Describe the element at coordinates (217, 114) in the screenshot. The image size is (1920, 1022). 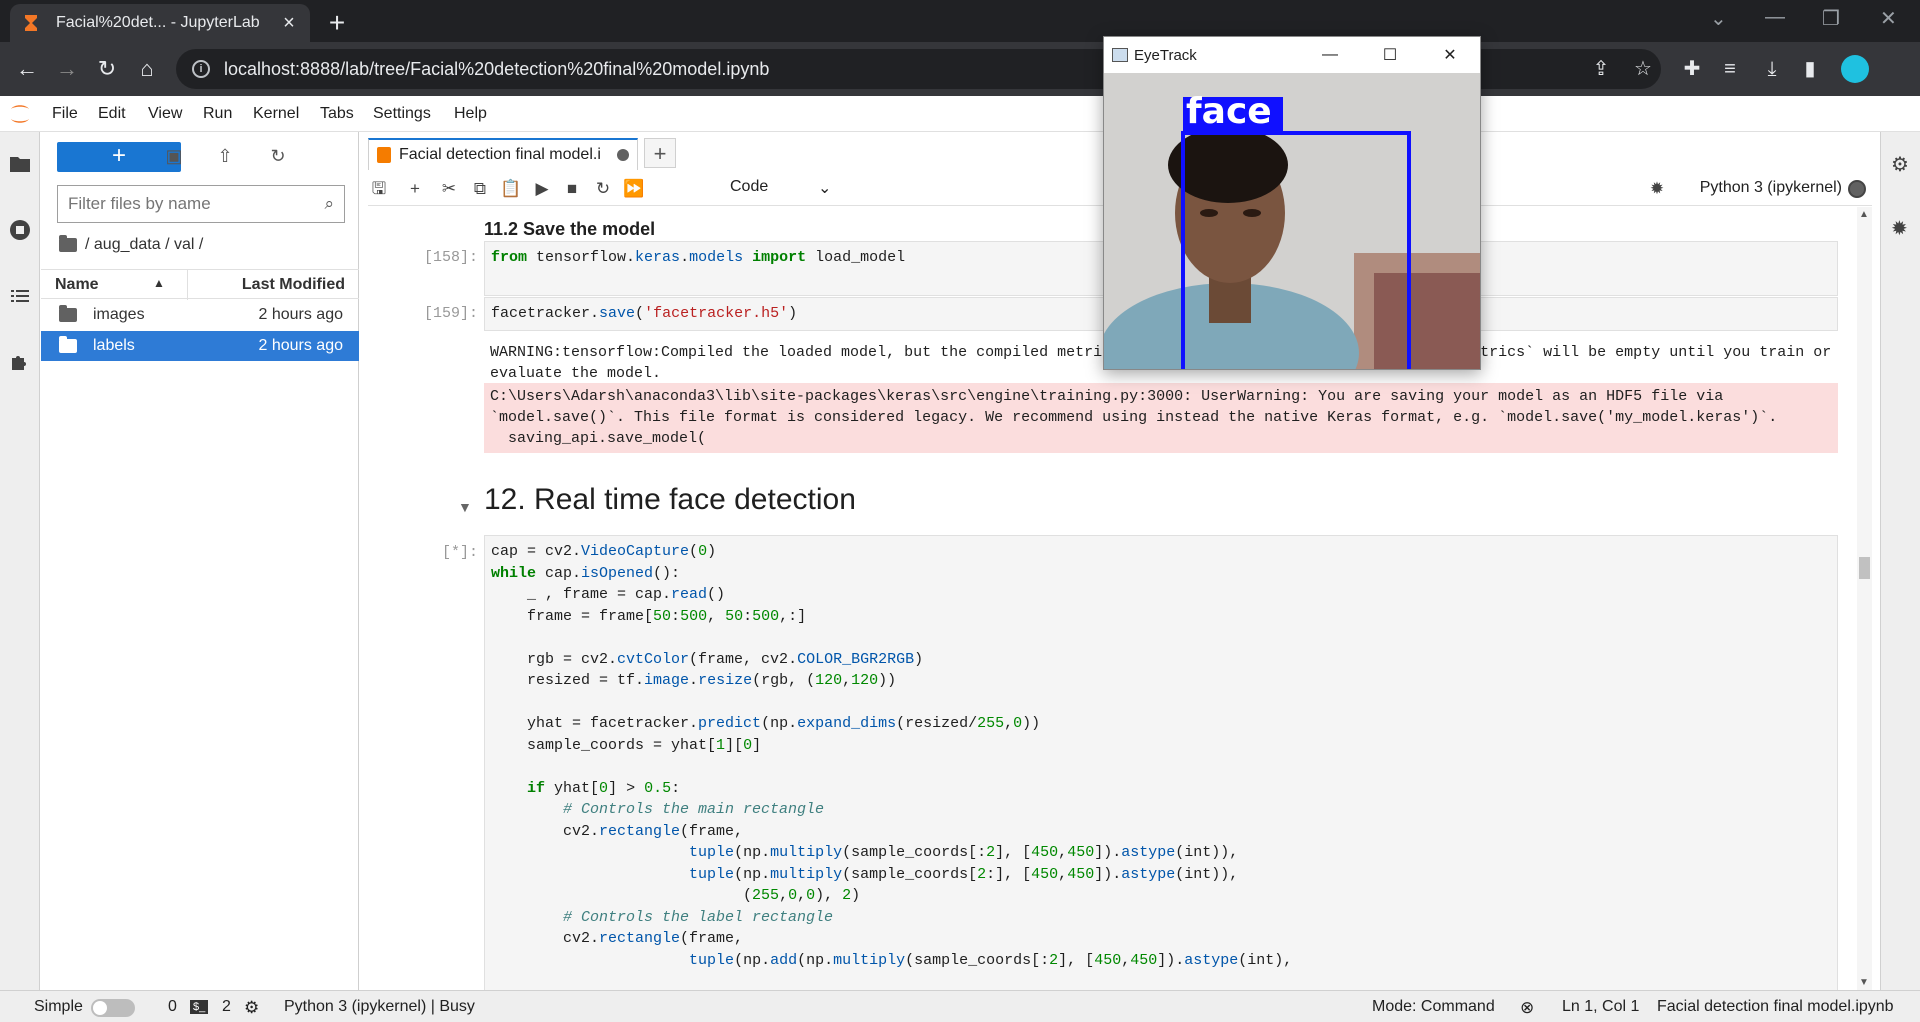
I see `menu-run: Run` at that location.